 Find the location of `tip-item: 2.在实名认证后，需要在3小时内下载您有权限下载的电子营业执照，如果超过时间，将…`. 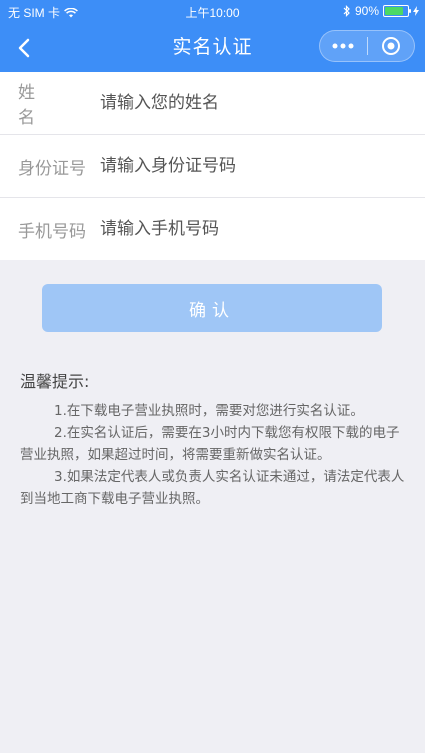

tip-item: 2.在实名认证后，需要在3小时内下载您有权限下载的电子营业执照，如果超过时间，将… is located at coordinates (210, 444).